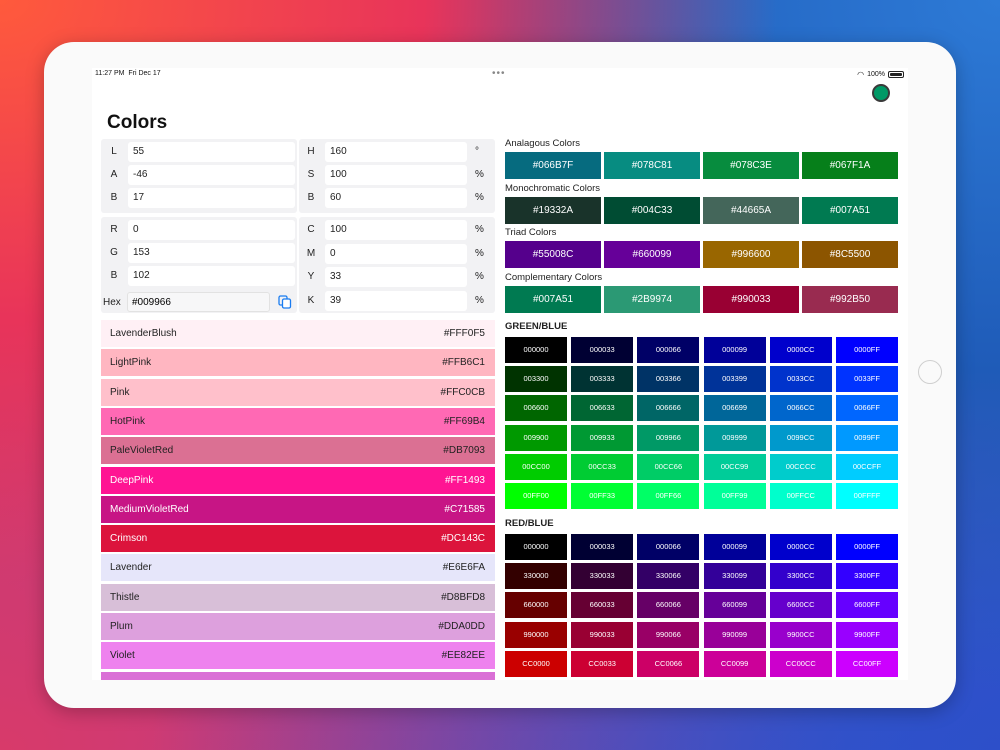 This screenshot has width=1000, height=750. Describe the element at coordinates (668, 408) in the screenshot. I see `green-blue-swatch: 006666` at that location.